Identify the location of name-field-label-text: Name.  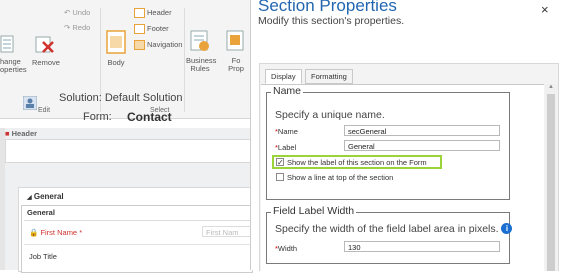
(287, 131).